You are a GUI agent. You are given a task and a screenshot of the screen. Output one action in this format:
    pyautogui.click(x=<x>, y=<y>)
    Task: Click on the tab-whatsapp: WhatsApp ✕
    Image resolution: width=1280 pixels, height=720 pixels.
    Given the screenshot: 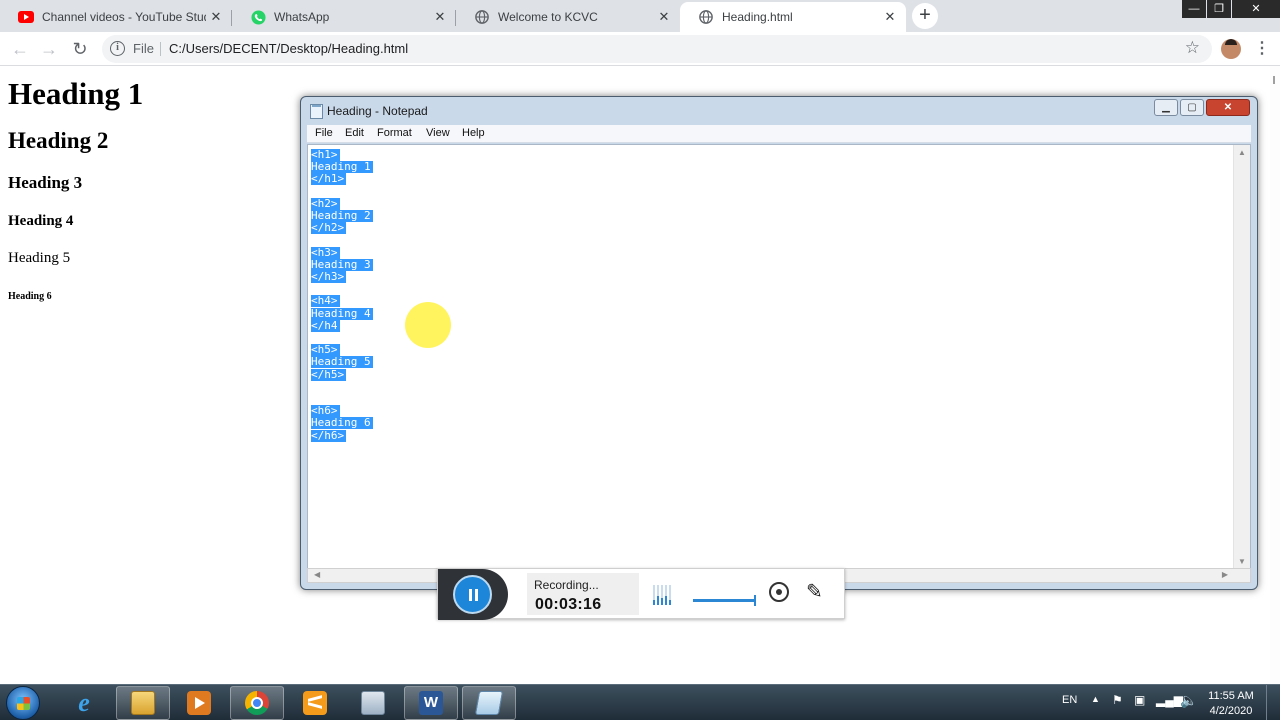 What is the action you would take?
    pyautogui.click(x=344, y=17)
    